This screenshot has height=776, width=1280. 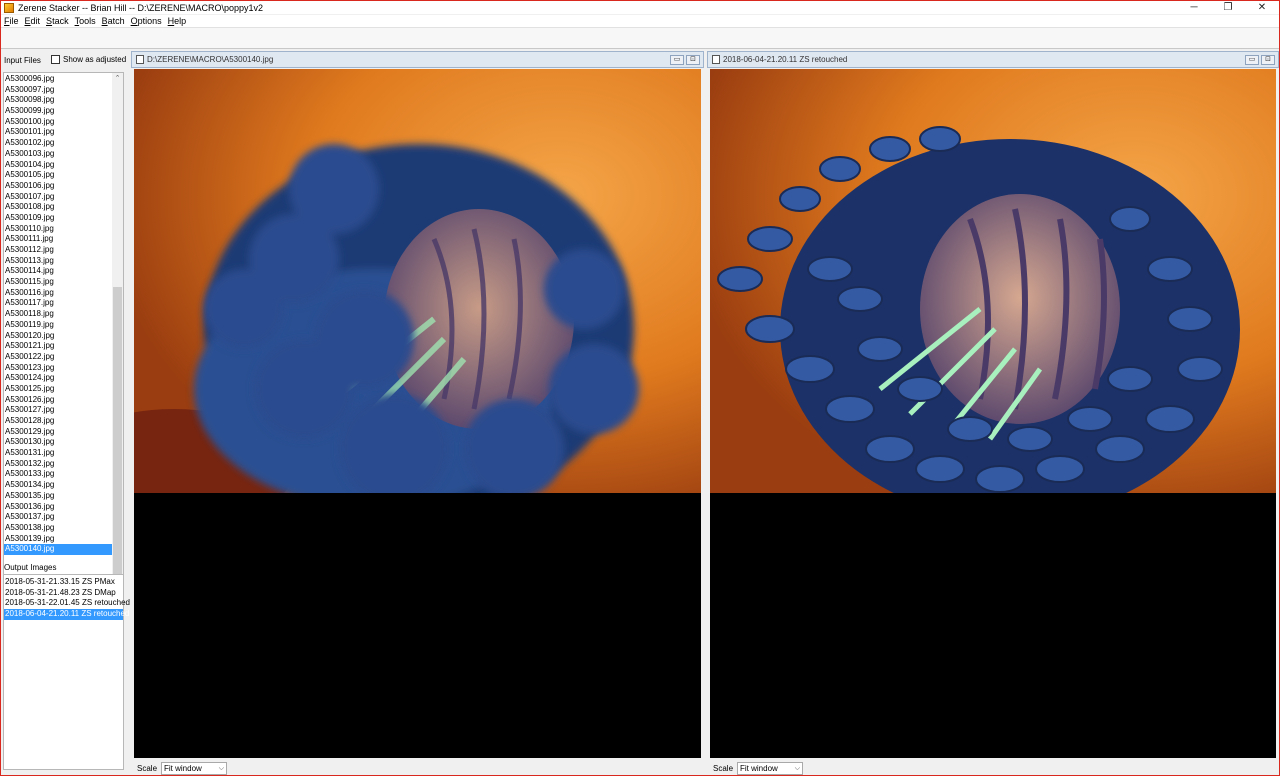 I want to click on minimize-button: ─, so click(x=1194, y=7).